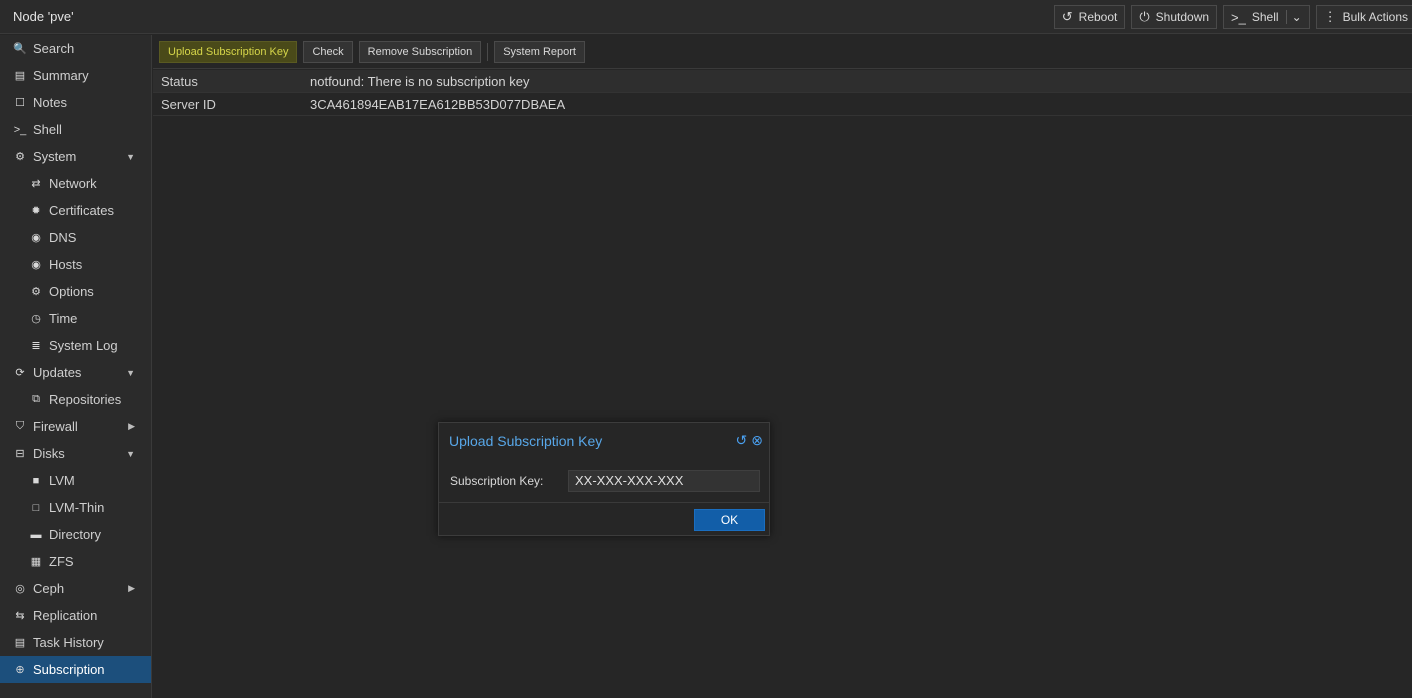 The width and height of the screenshot is (1412, 698). Describe the element at coordinates (20, 454) in the screenshot. I see `hdd-icon: ⊟` at that location.